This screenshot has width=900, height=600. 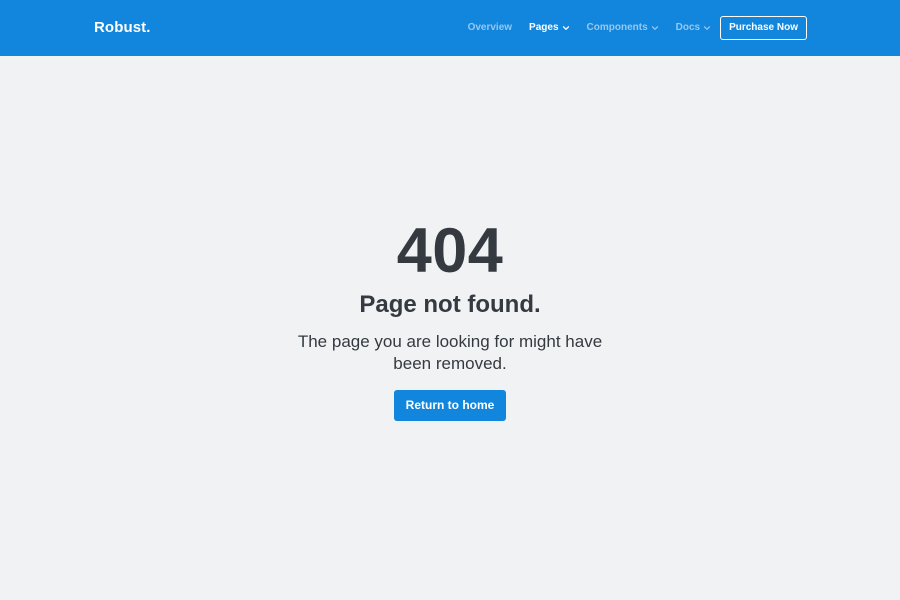 I want to click on error-code: 404, so click(x=450, y=251).